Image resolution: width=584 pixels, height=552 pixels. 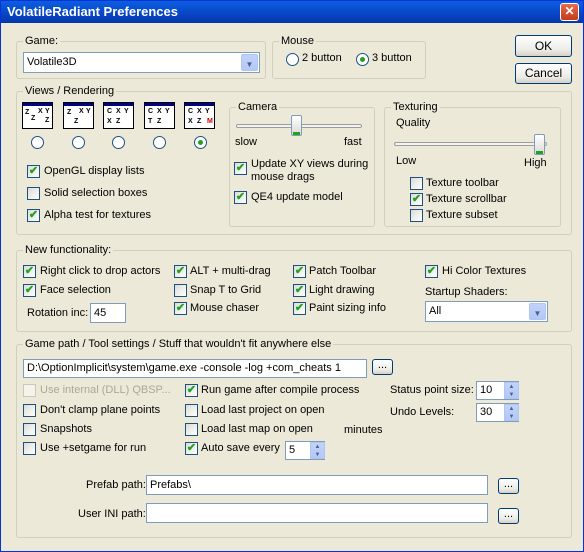 I want to click on user-ini-path-label: User INI path:, so click(x=112, y=514).